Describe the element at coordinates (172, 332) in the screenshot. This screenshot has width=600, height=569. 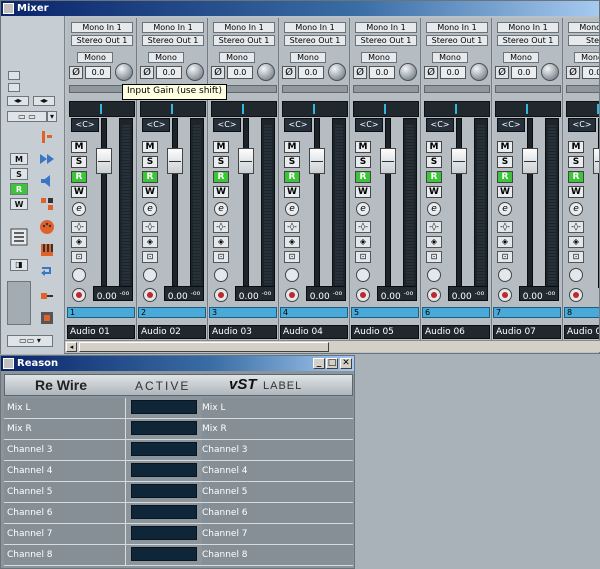
I see `channel-name: Audio 02` at that location.